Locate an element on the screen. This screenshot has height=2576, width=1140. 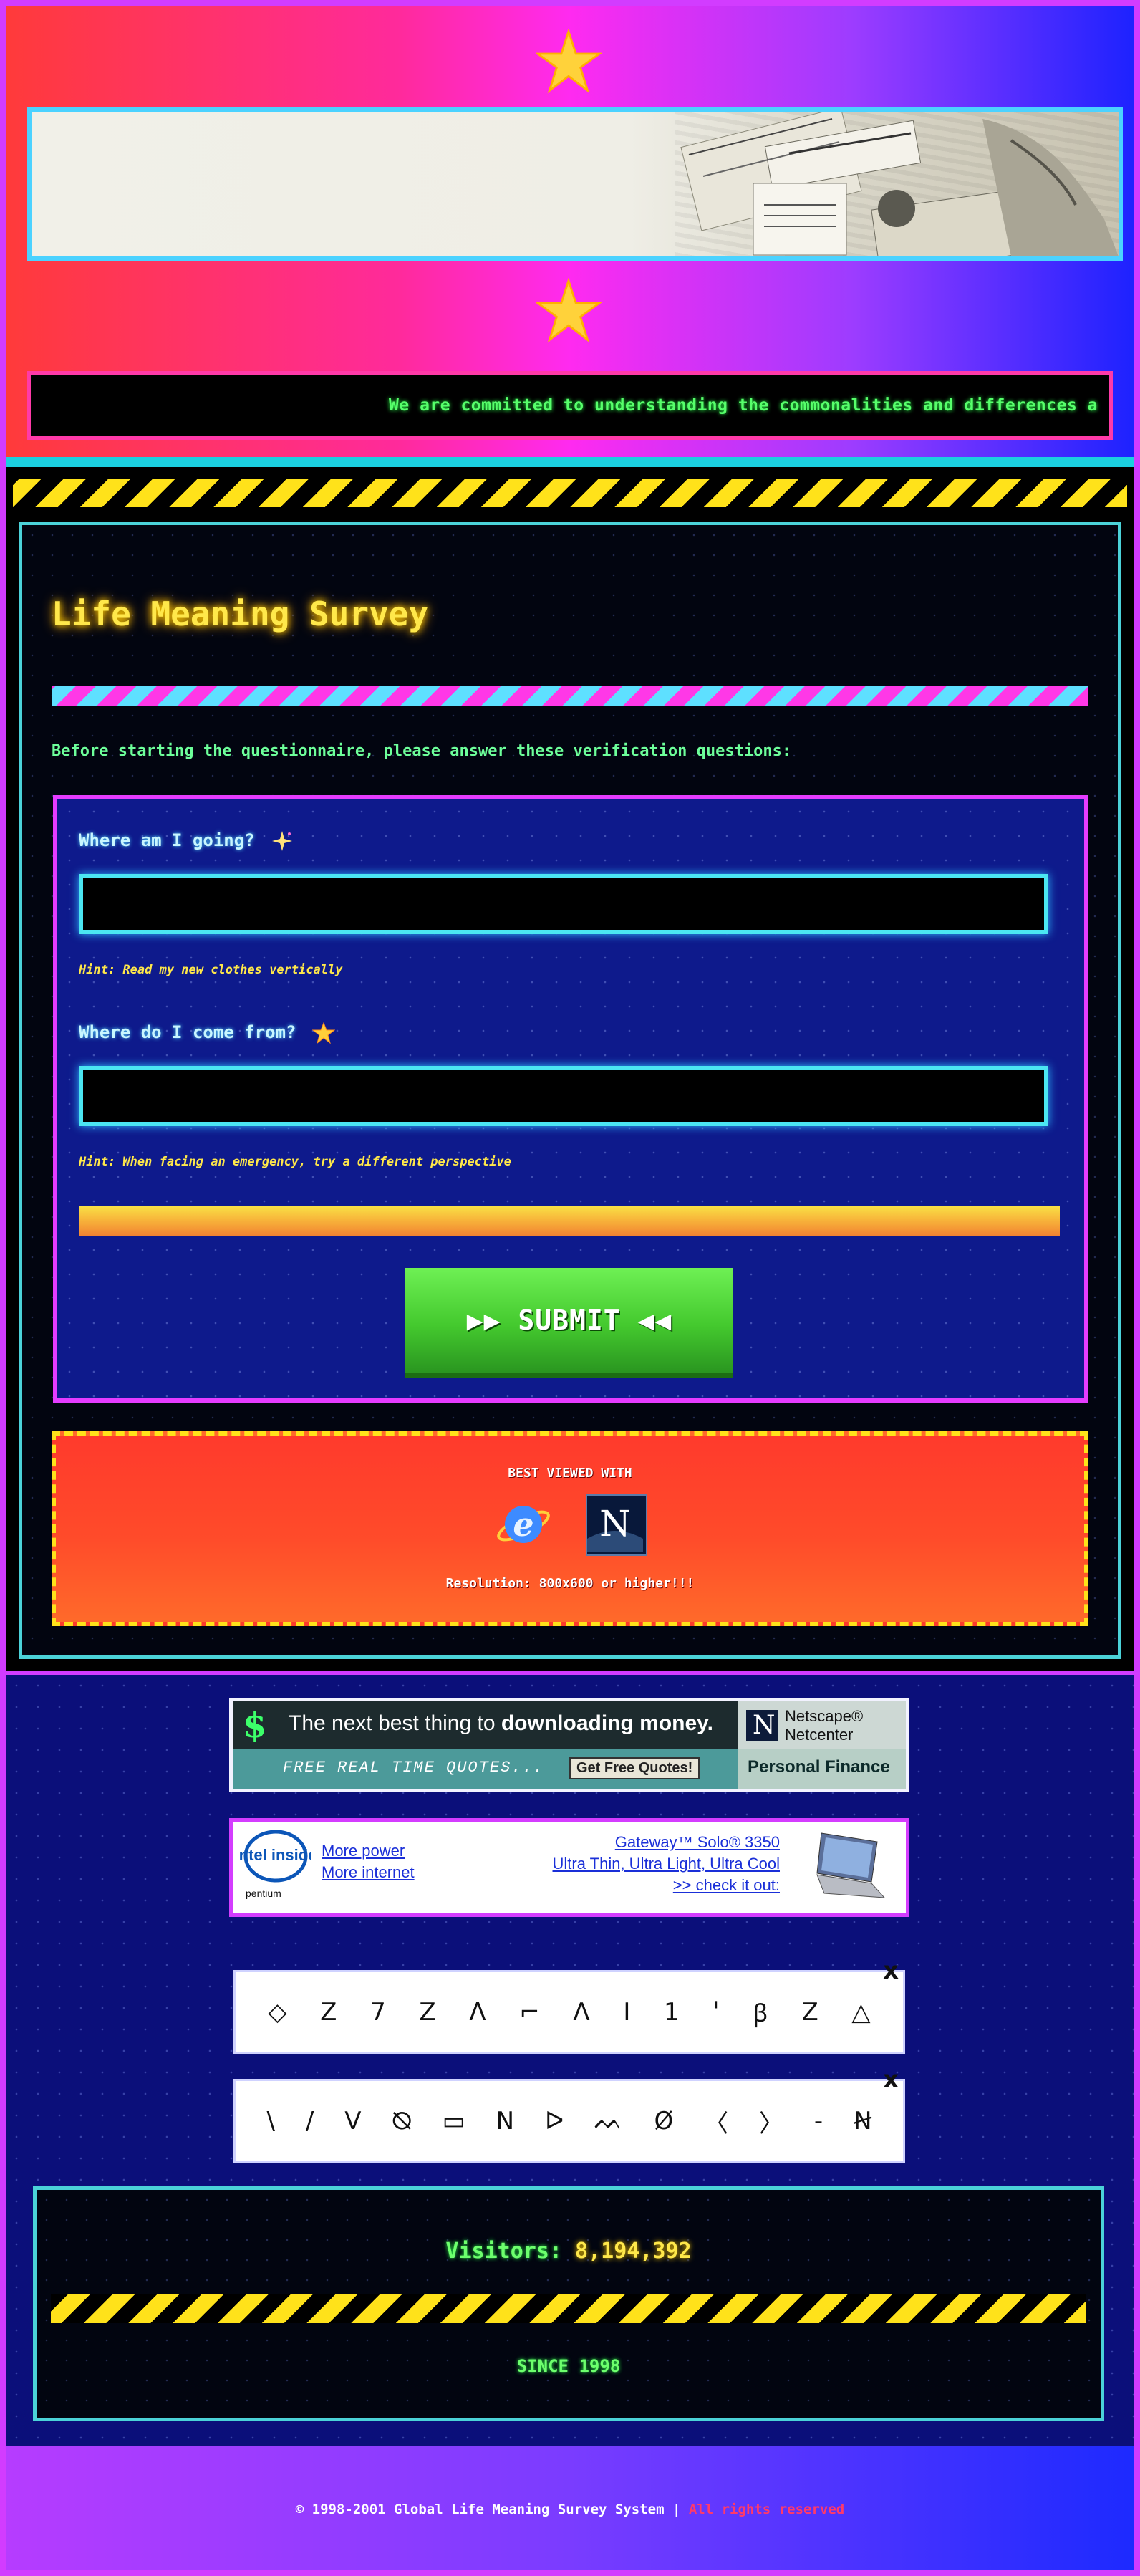
ad1-brand-bottom: Netcenter is located at coordinates (819, 1735).